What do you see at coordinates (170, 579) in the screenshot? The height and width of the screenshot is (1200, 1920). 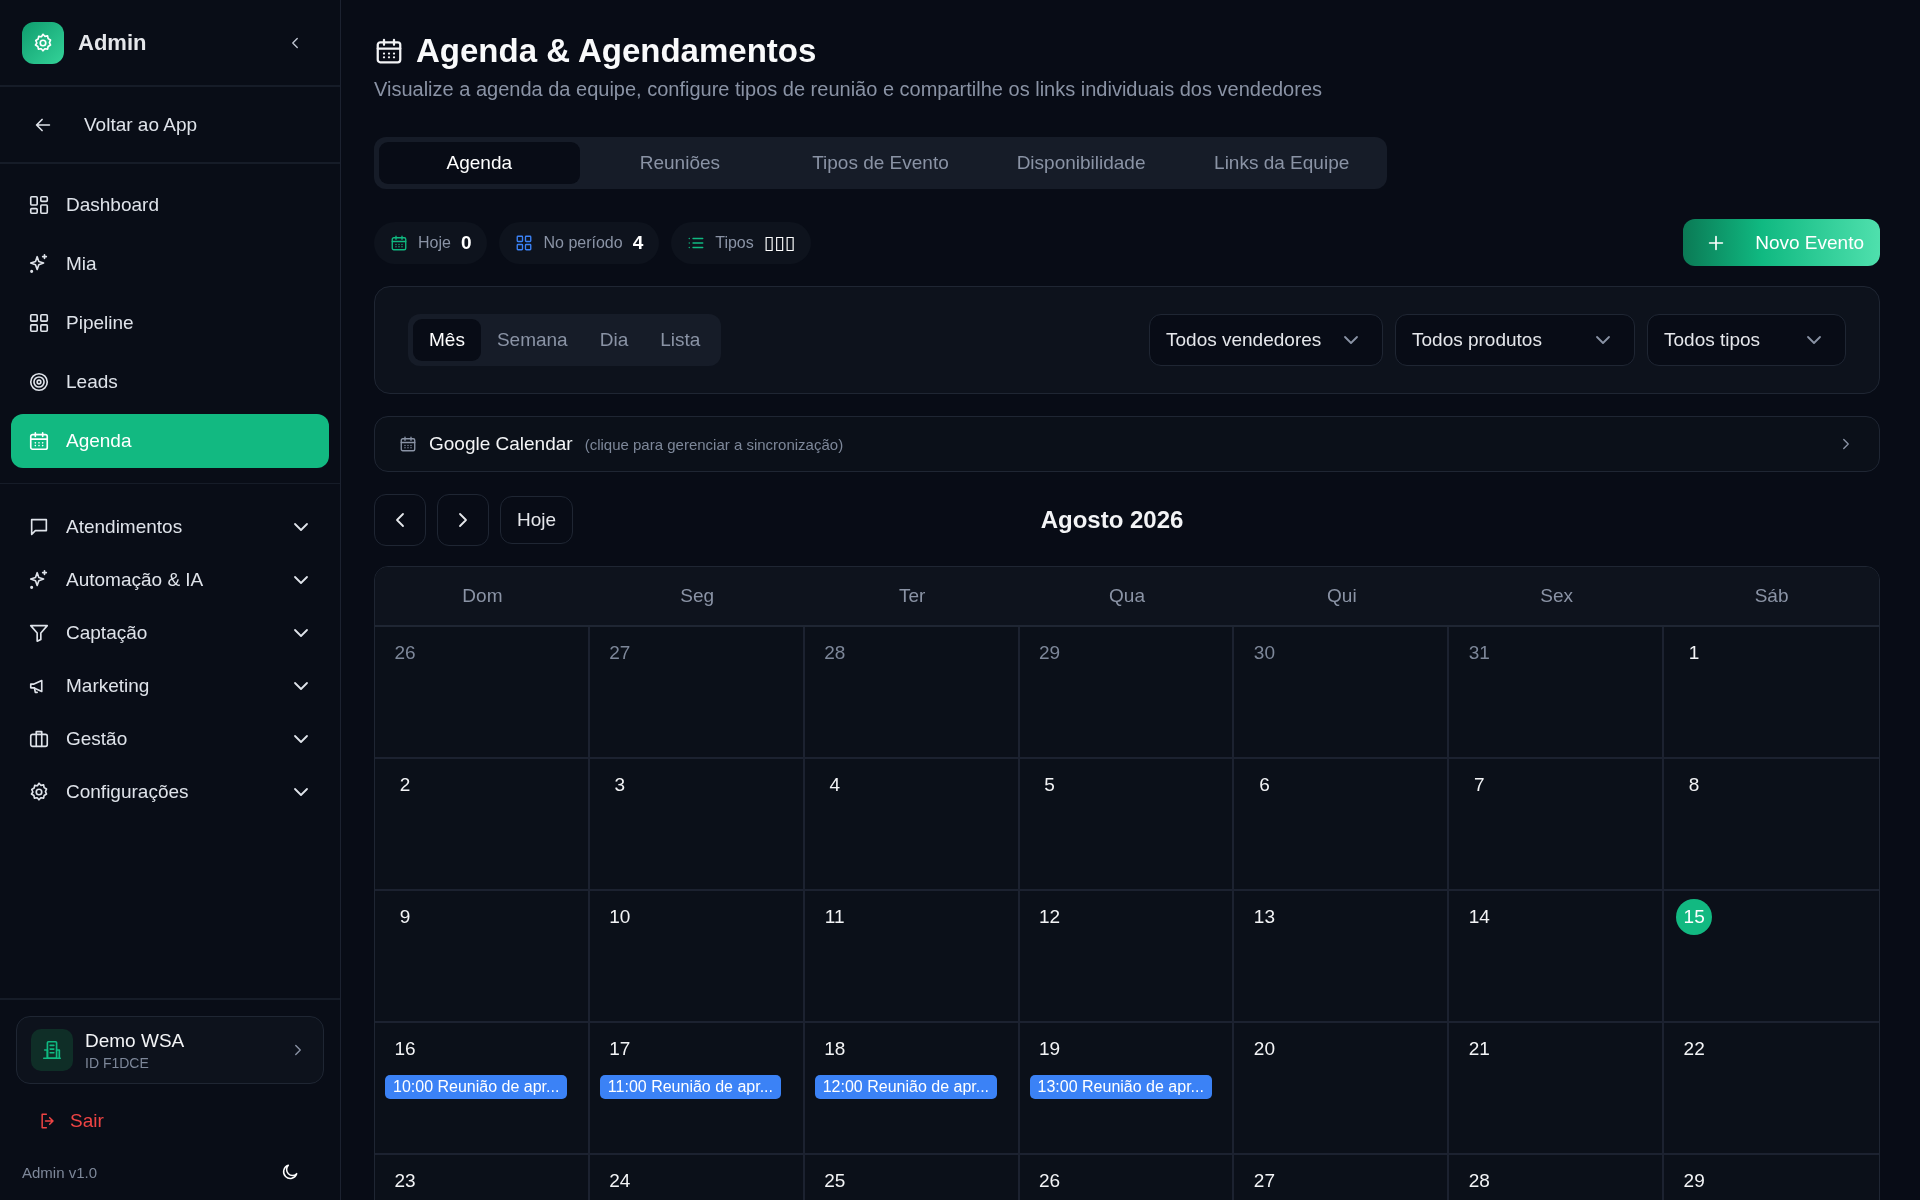 I see `sidebar-group: Automação & IA` at bounding box center [170, 579].